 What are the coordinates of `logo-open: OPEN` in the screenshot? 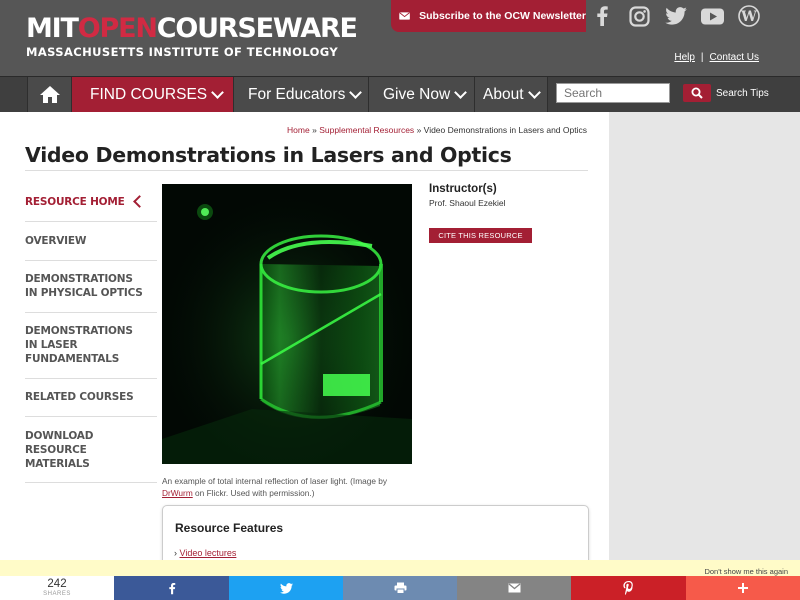 It's located at (117, 28).